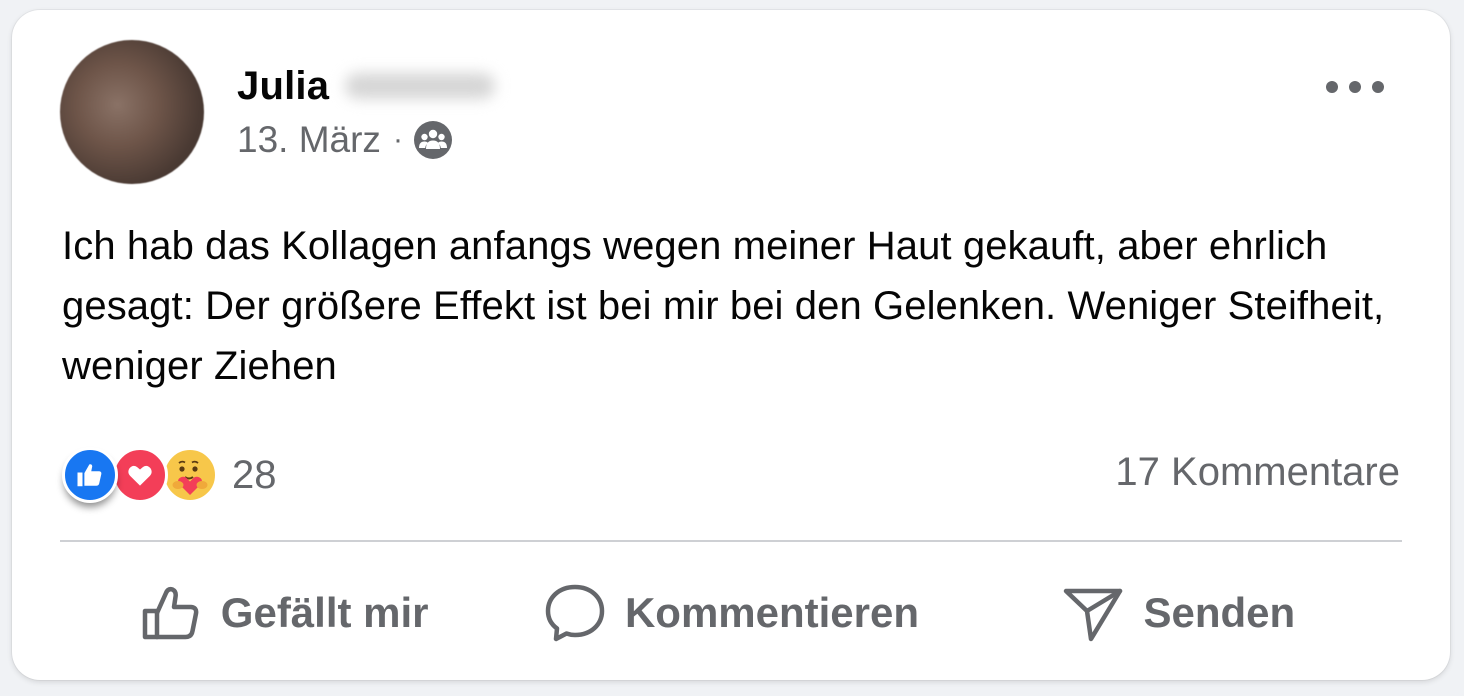 The height and width of the screenshot is (696, 1464). Describe the element at coordinates (190, 475) in the screenshot. I see `care-reaction-icon` at that location.